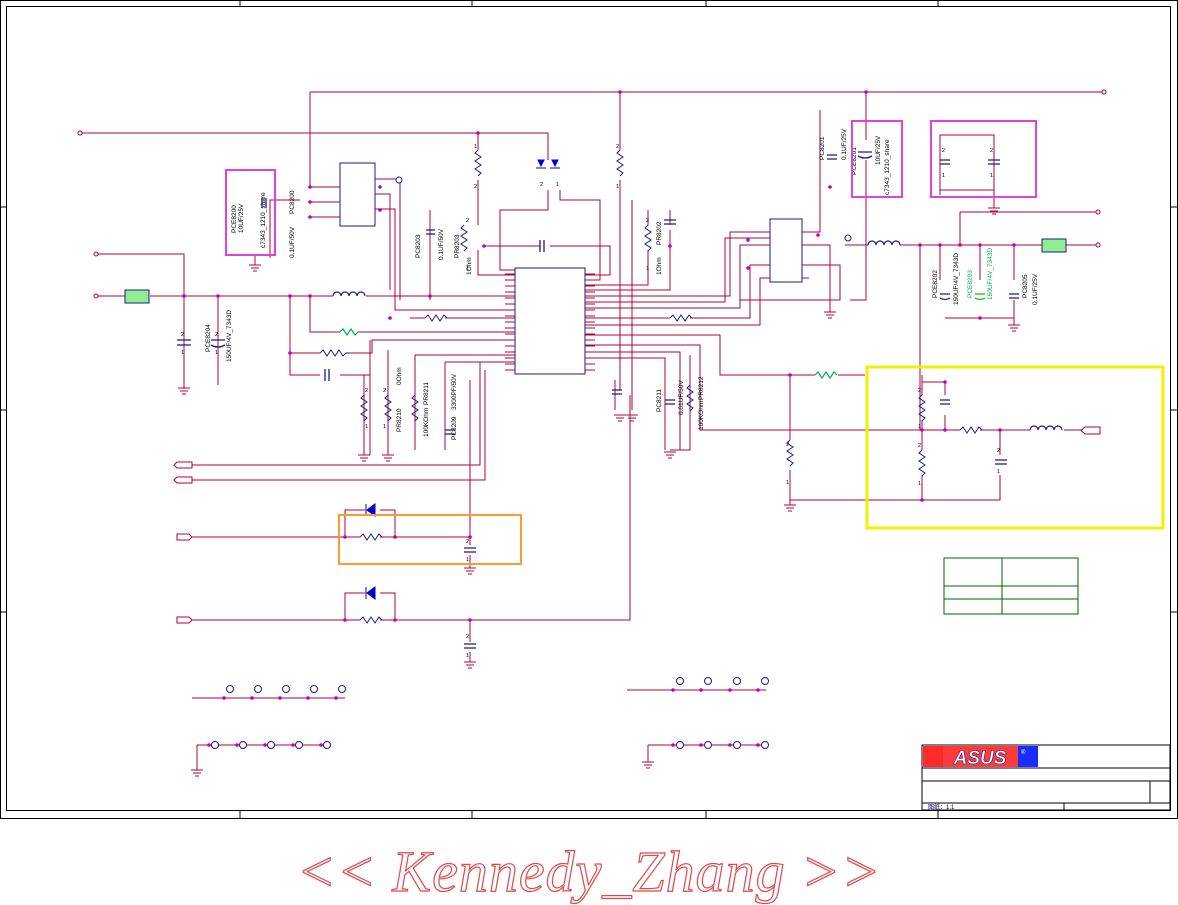 The image size is (1178, 905). I want to click on label-pr8211-value: 100KOhm, so click(426, 422).